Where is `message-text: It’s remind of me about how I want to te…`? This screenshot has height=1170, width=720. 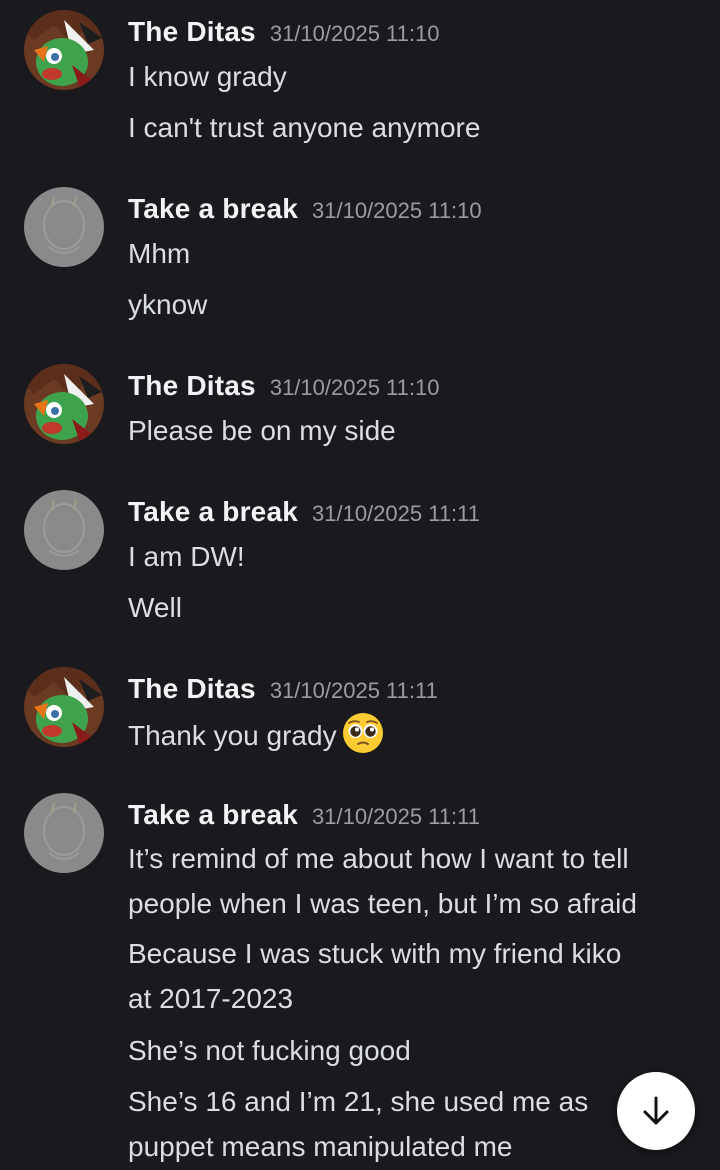 message-text: It’s remind of me about how I want to te… is located at coordinates (378, 858).